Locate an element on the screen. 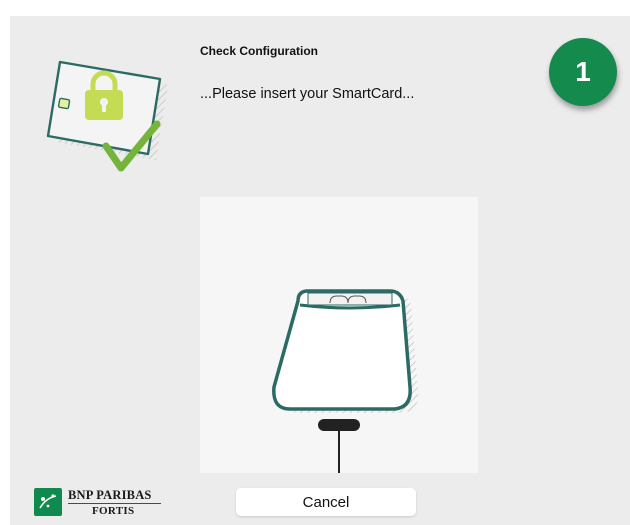  dialog-title: Check Configuration is located at coordinates (259, 51).